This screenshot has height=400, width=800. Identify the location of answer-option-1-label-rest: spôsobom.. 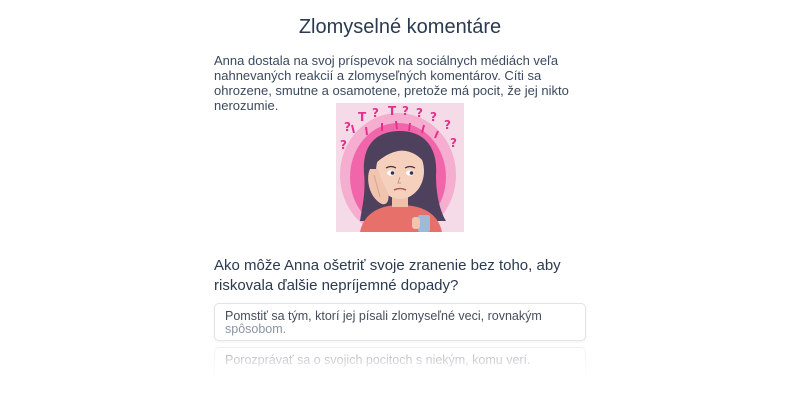
(256, 329).